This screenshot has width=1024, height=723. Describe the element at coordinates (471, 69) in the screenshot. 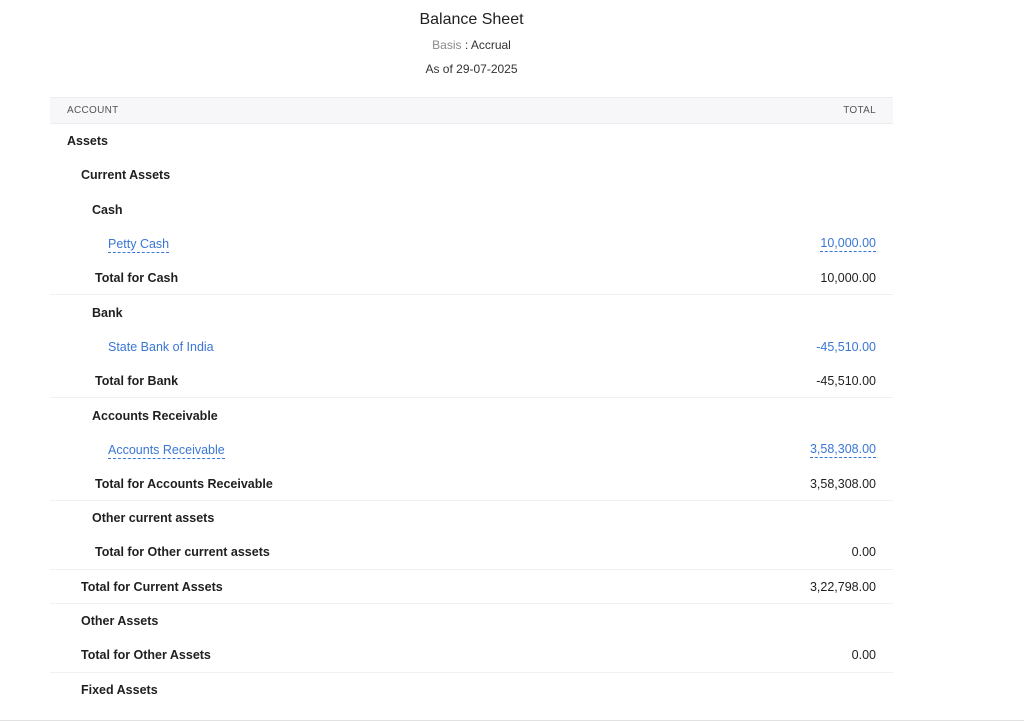

I see `report-date: As of 29-07-2025` at that location.